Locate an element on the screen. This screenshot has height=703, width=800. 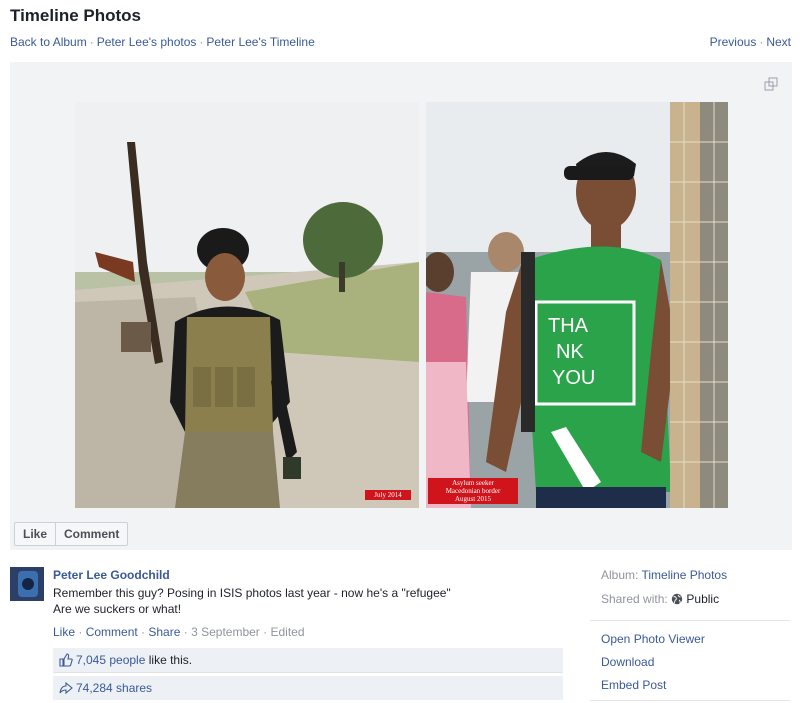
expand-icon is located at coordinates (771, 84).